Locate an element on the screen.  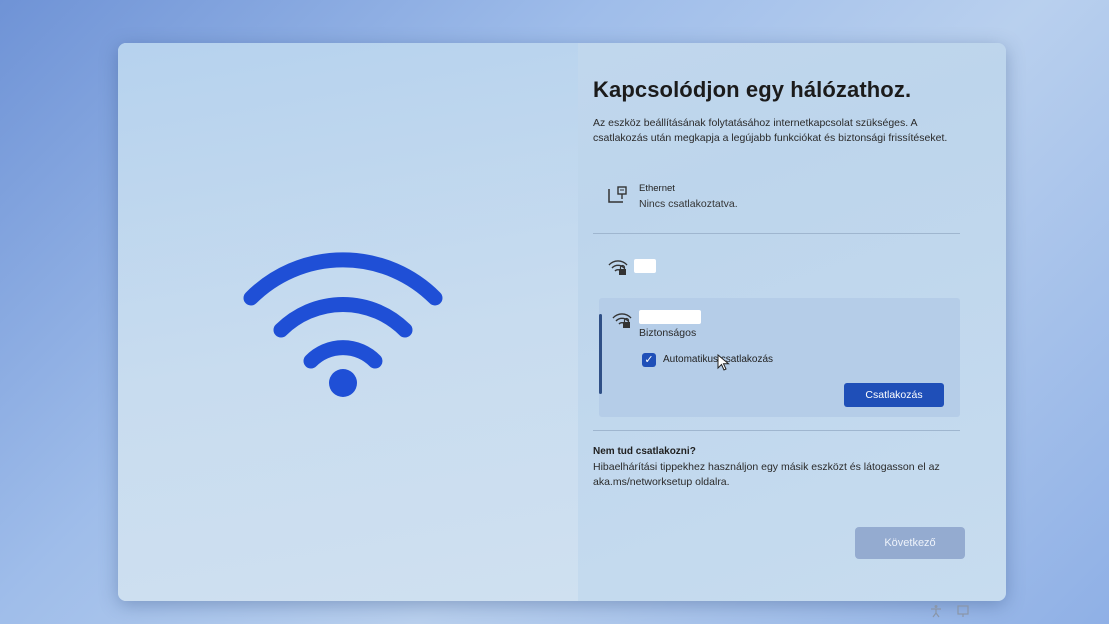
selection-indicator is located at coordinates (600, 354).